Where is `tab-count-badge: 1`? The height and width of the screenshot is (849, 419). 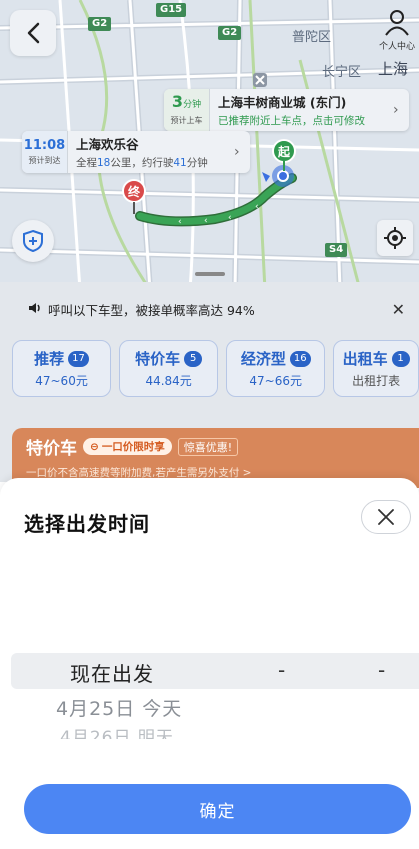
tab-count-badge: 1 is located at coordinates (400, 358).